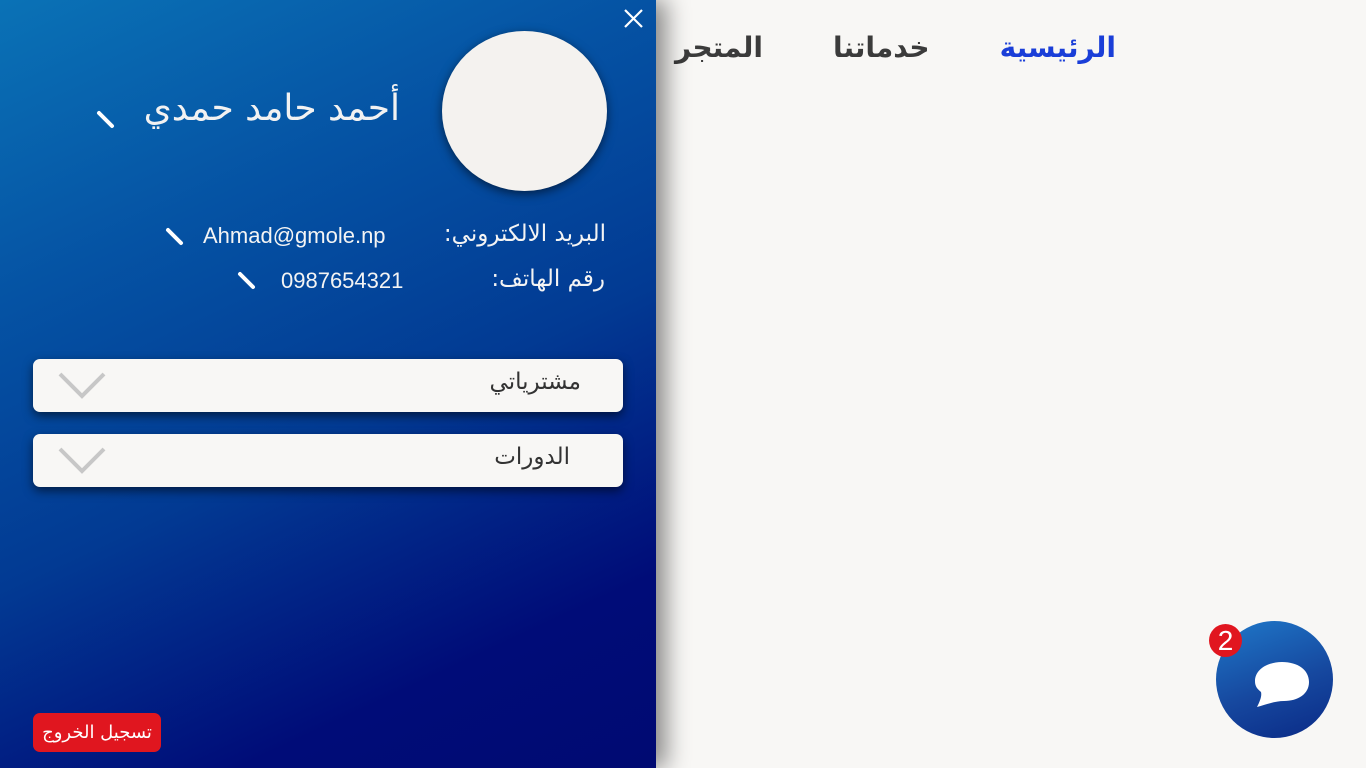 The image size is (1366, 768). What do you see at coordinates (342, 280) in the screenshot?
I see `phone-value: 0987654321` at bounding box center [342, 280].